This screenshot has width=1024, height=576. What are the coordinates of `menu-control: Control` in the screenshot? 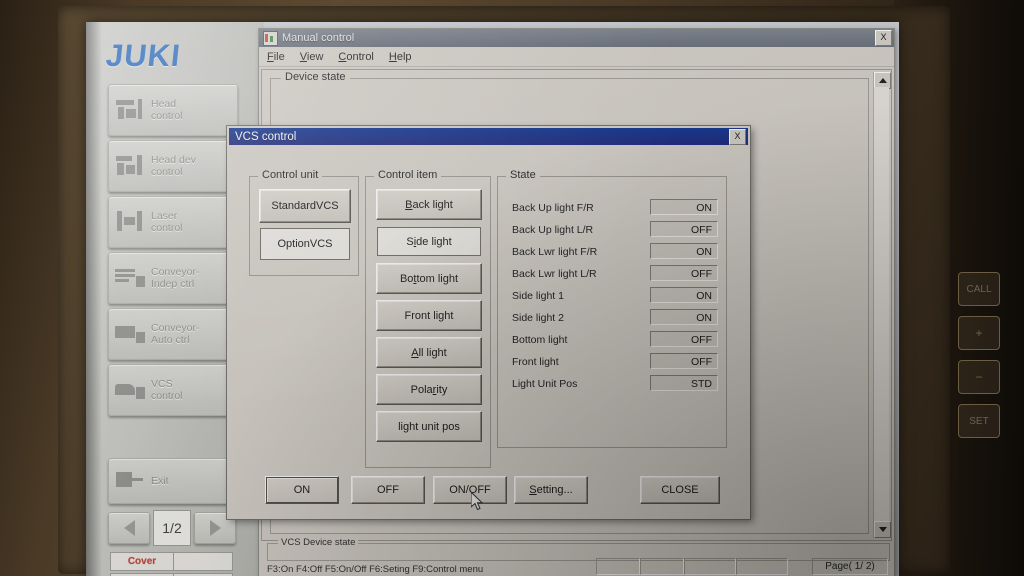 It's located at (355, 57).